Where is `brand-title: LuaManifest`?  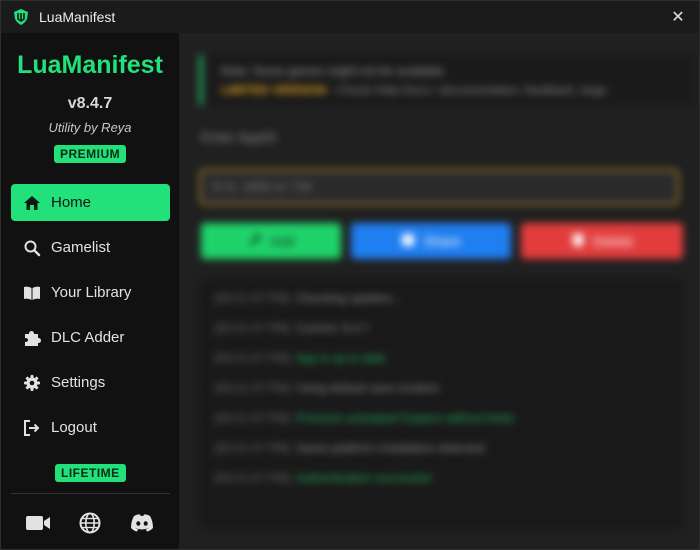
brand-title: LuaManifest is located at coordinates (90, 65).